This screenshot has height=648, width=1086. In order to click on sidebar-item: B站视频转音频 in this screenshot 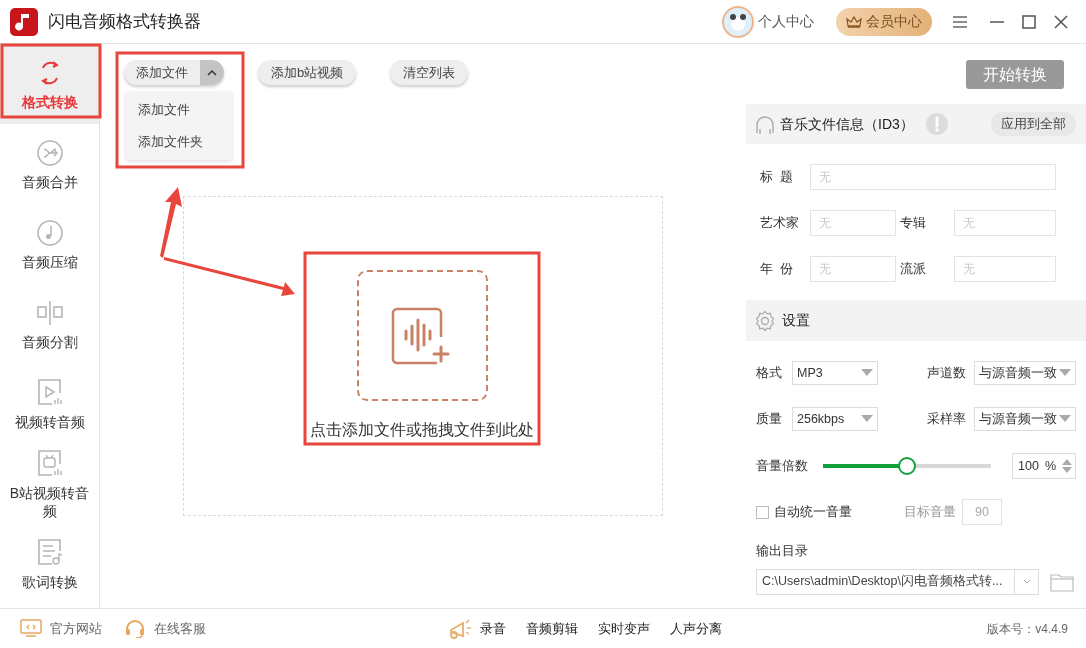, I will do `click(49, 484)`.